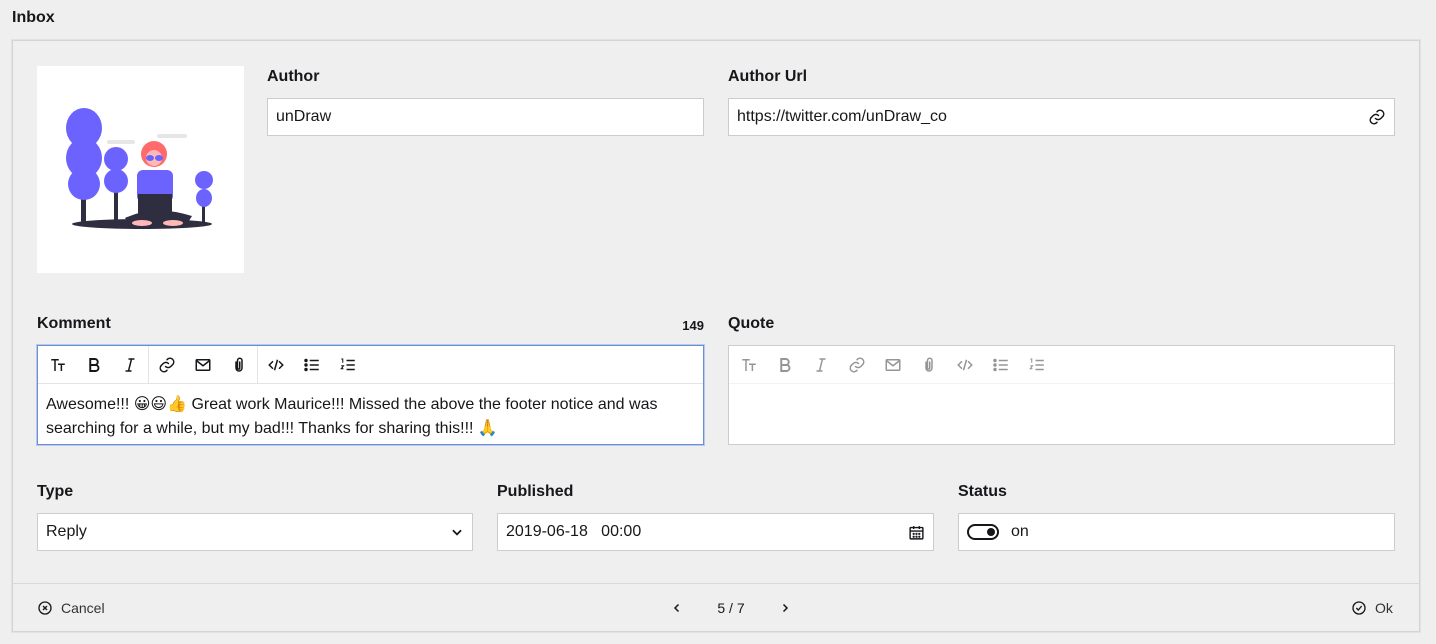 Image resolution: width=1436 pixels, height=644 pixels. Describe the element at coordinates (83, 608) in the screenshot. I see `cancel-label: Cancel` at that location.